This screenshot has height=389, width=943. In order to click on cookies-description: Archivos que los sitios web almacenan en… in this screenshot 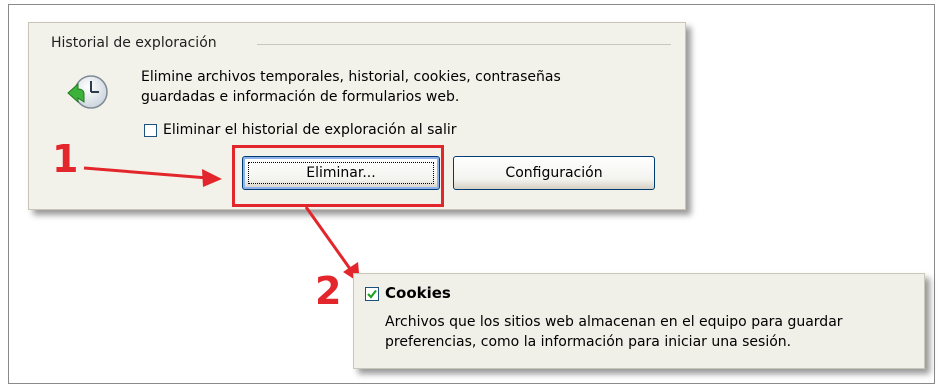, I will do `click(650, 332)`.